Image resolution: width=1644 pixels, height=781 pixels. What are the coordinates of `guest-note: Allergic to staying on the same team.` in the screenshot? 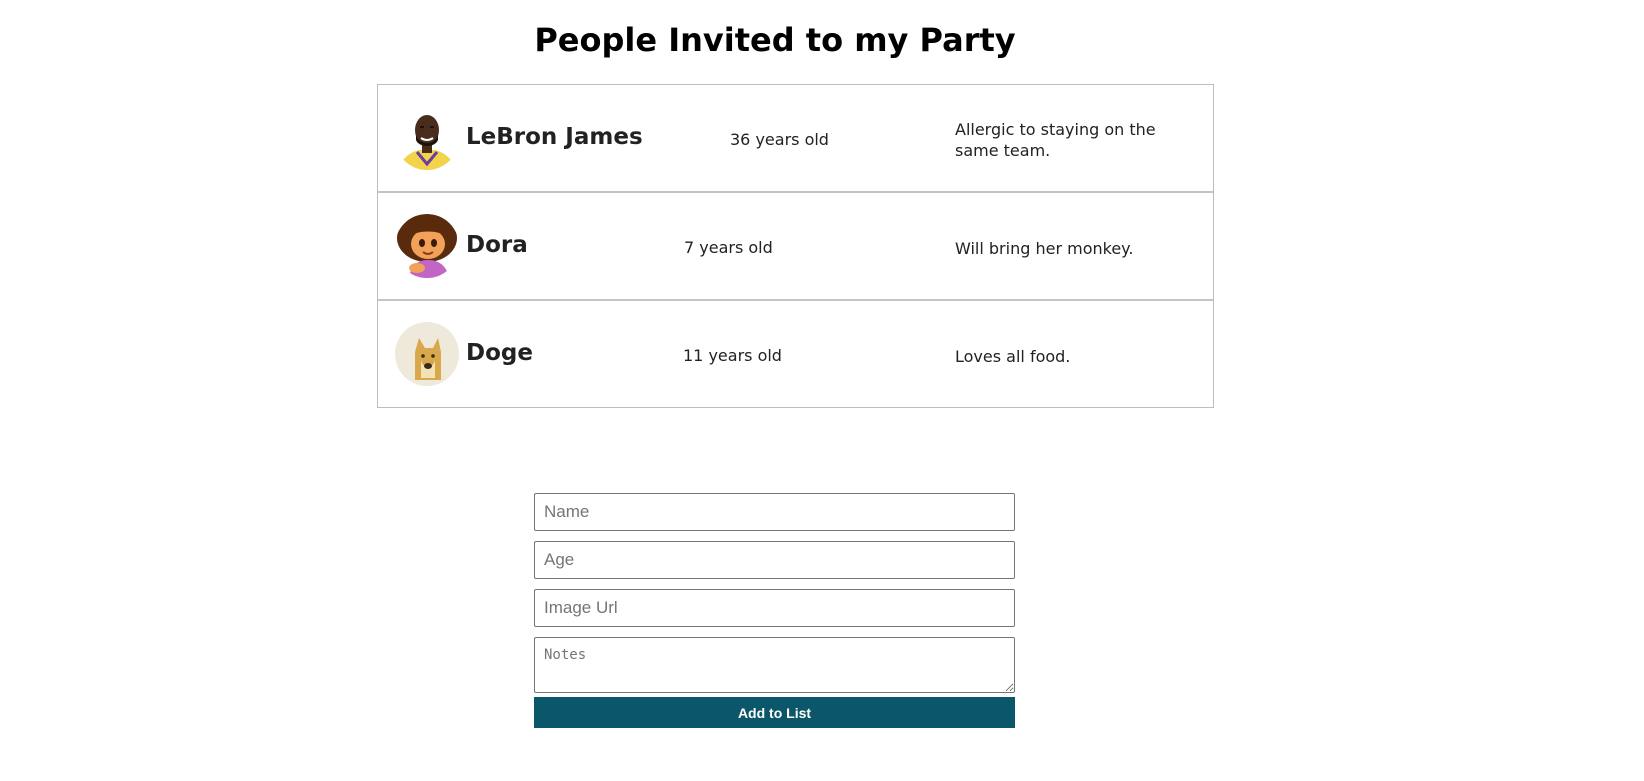 It's located at (1055, 140).